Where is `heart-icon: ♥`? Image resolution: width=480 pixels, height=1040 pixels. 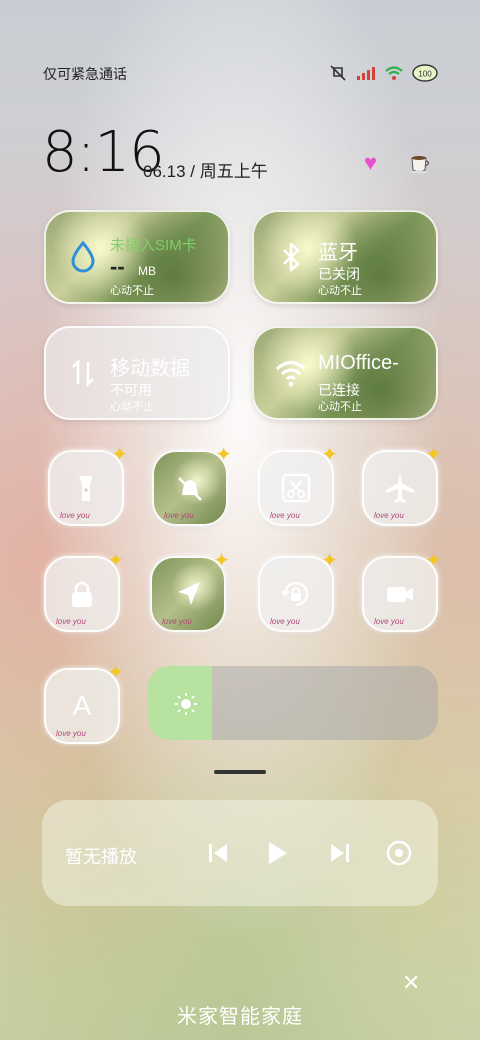 heart-icon: ♥ is located at coordinates (371, 162).